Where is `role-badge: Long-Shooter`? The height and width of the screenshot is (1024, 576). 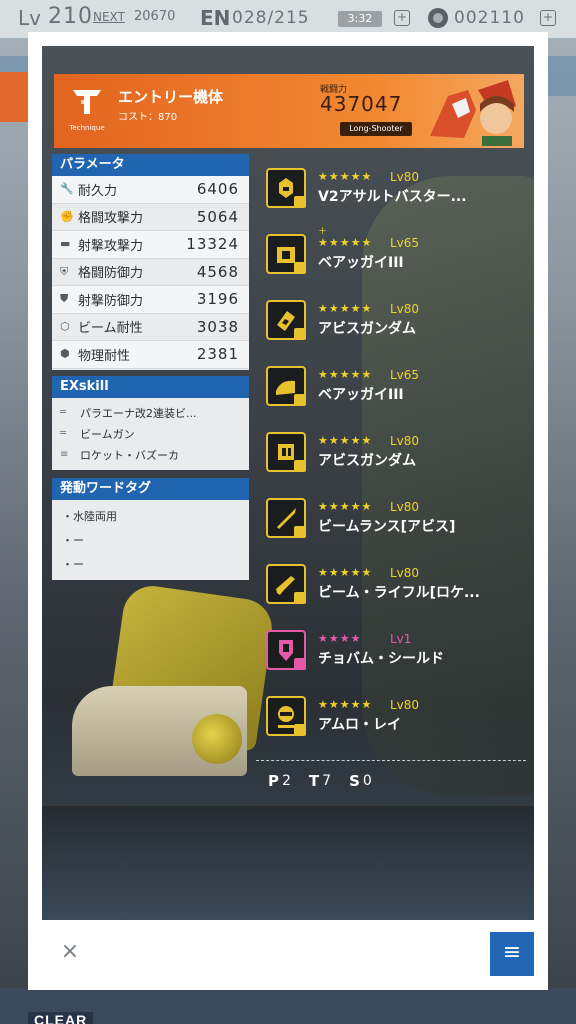
role-badge: Long-Shooter is located at coordinates (376, 129).